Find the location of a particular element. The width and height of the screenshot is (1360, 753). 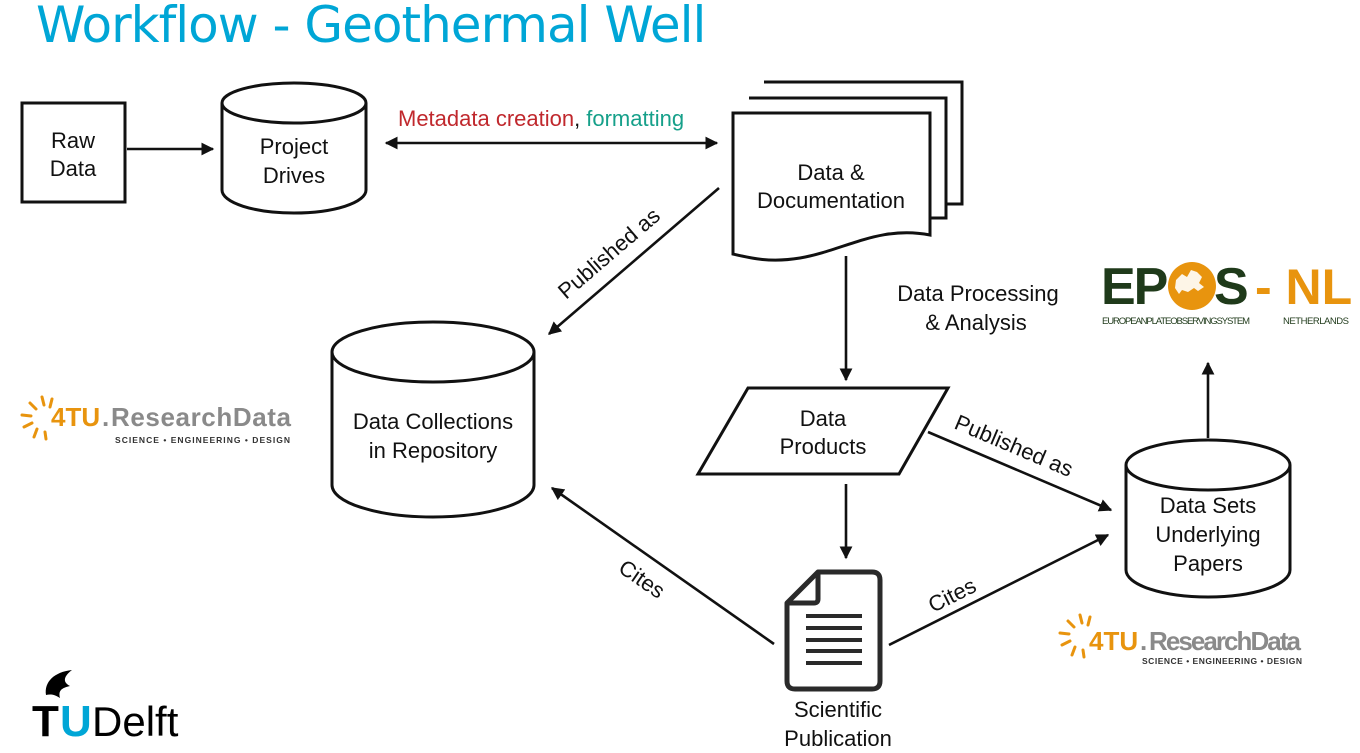

edge-label-cites-right: Cites is located at coordinates (952, 595).